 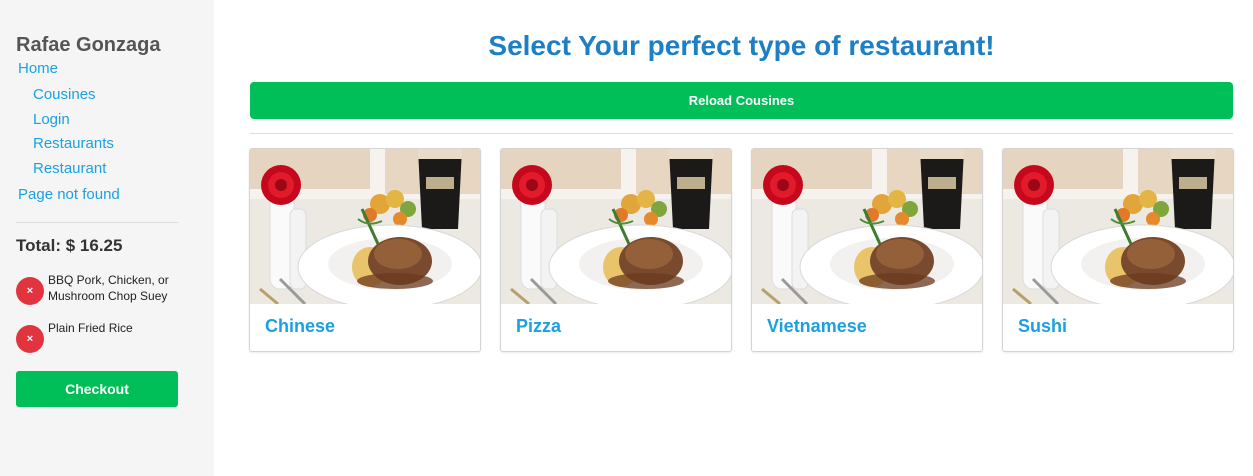 What do you see at coordinates (38, 68) in the screenshot?
I see `nav-home: Home` at bounding box center [38, 68].